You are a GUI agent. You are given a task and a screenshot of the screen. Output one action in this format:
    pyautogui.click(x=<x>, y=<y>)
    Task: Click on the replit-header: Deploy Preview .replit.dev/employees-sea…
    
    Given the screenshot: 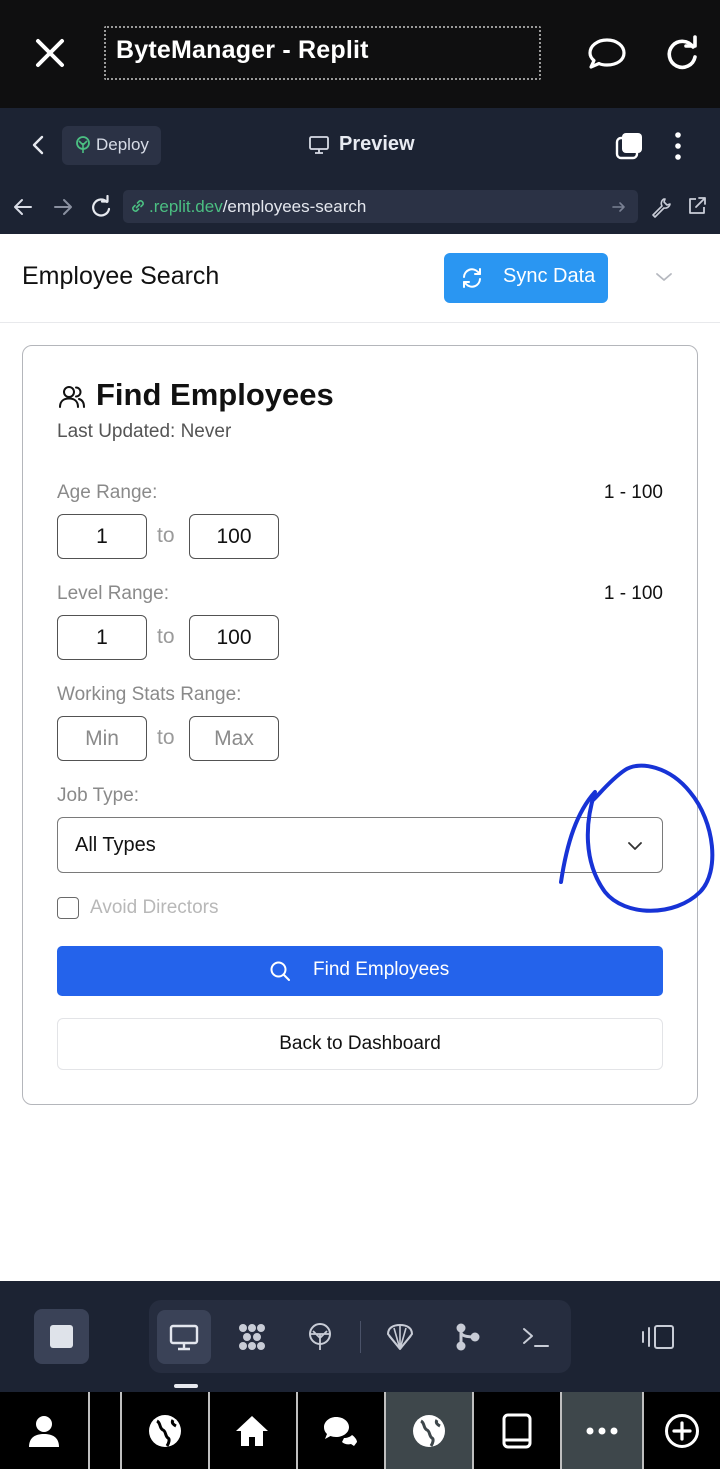 What is the action you would take?
    pyautogui.click(x=360, y=171)
    